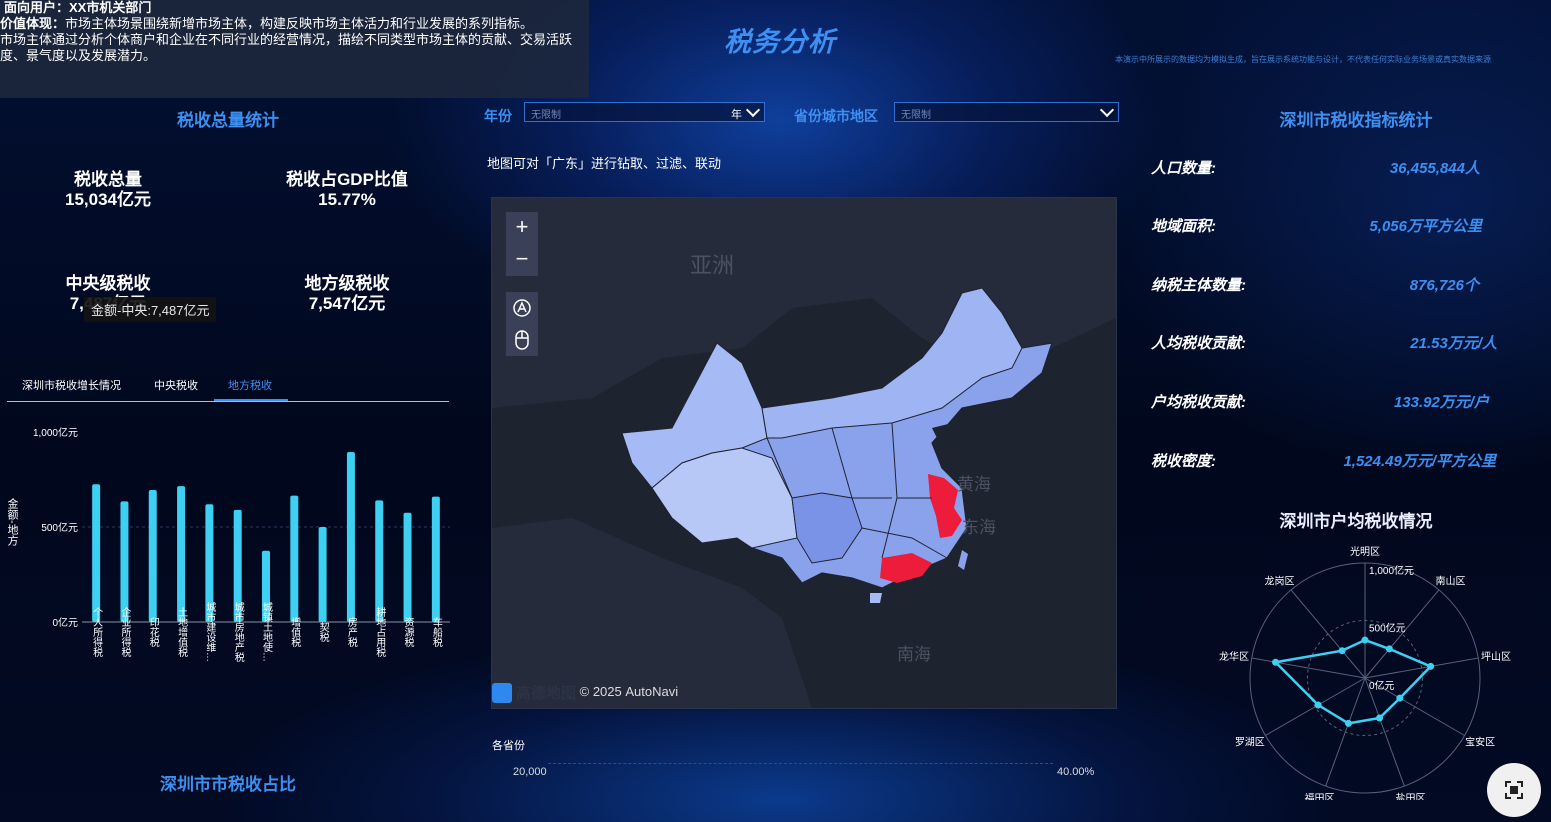 The image size is (1551, 822). I want to click on map-footer-label: 各省份, so click(508, 746).